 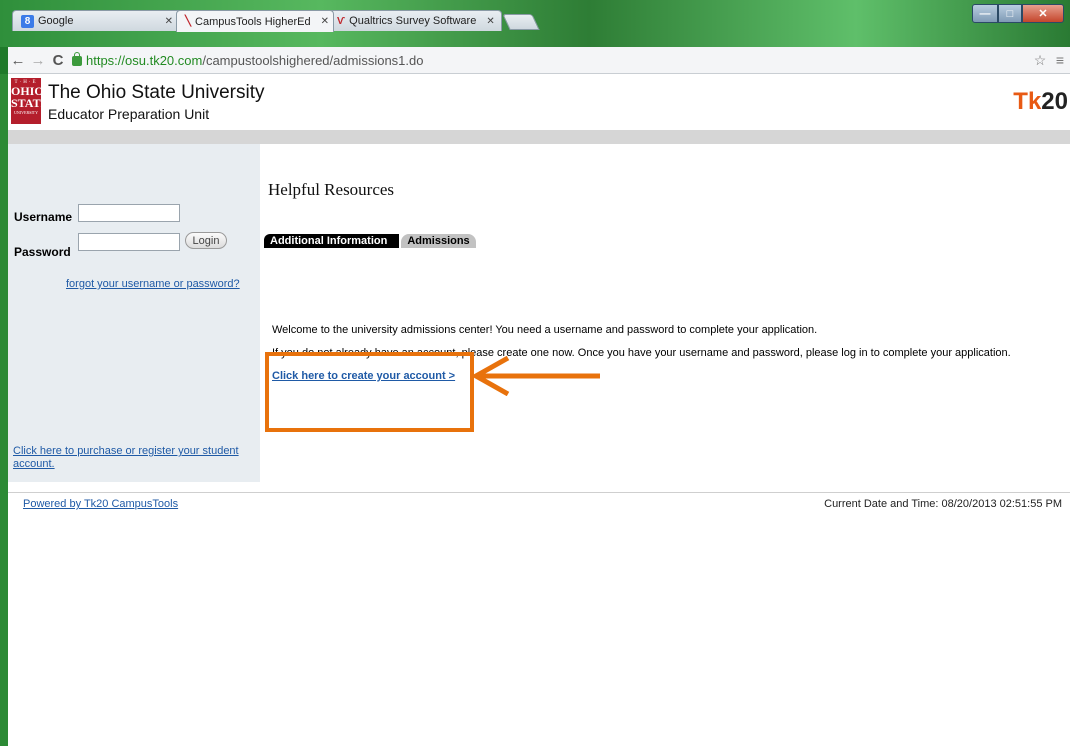 What do you see at coordinates (331, 189) in the screenshot?
I see `page-title: Helpful Resources` at bounding box center [331, 189].